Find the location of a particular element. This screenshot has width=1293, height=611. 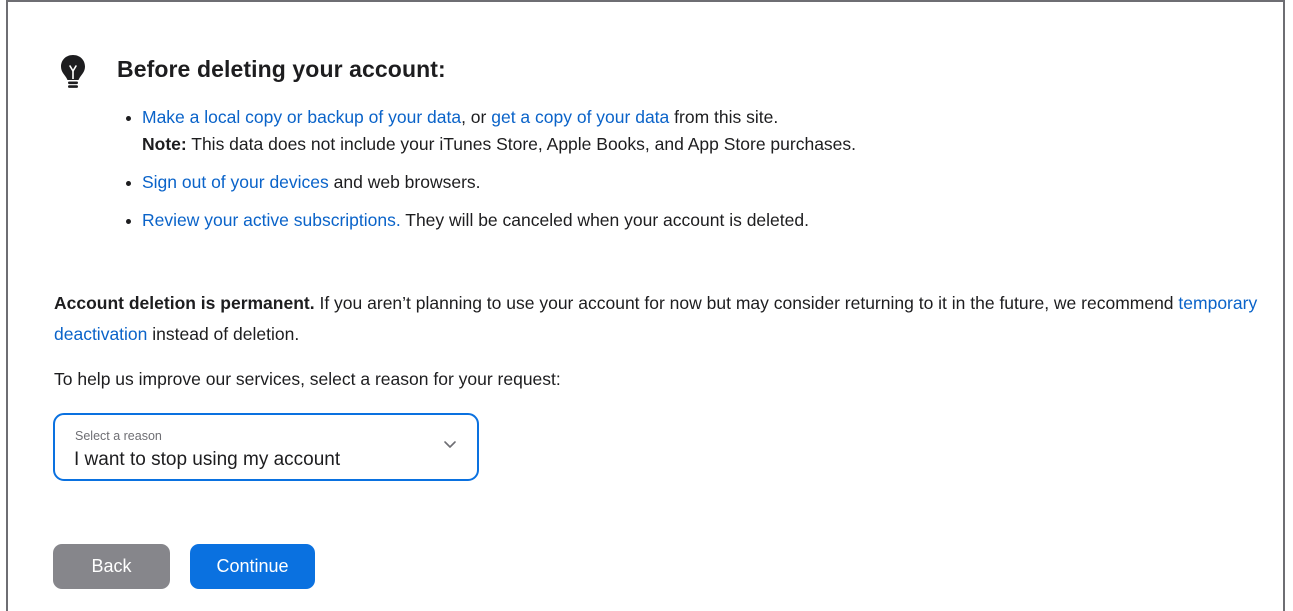

tip-text: from this site. is located at coordinates (724, 117).